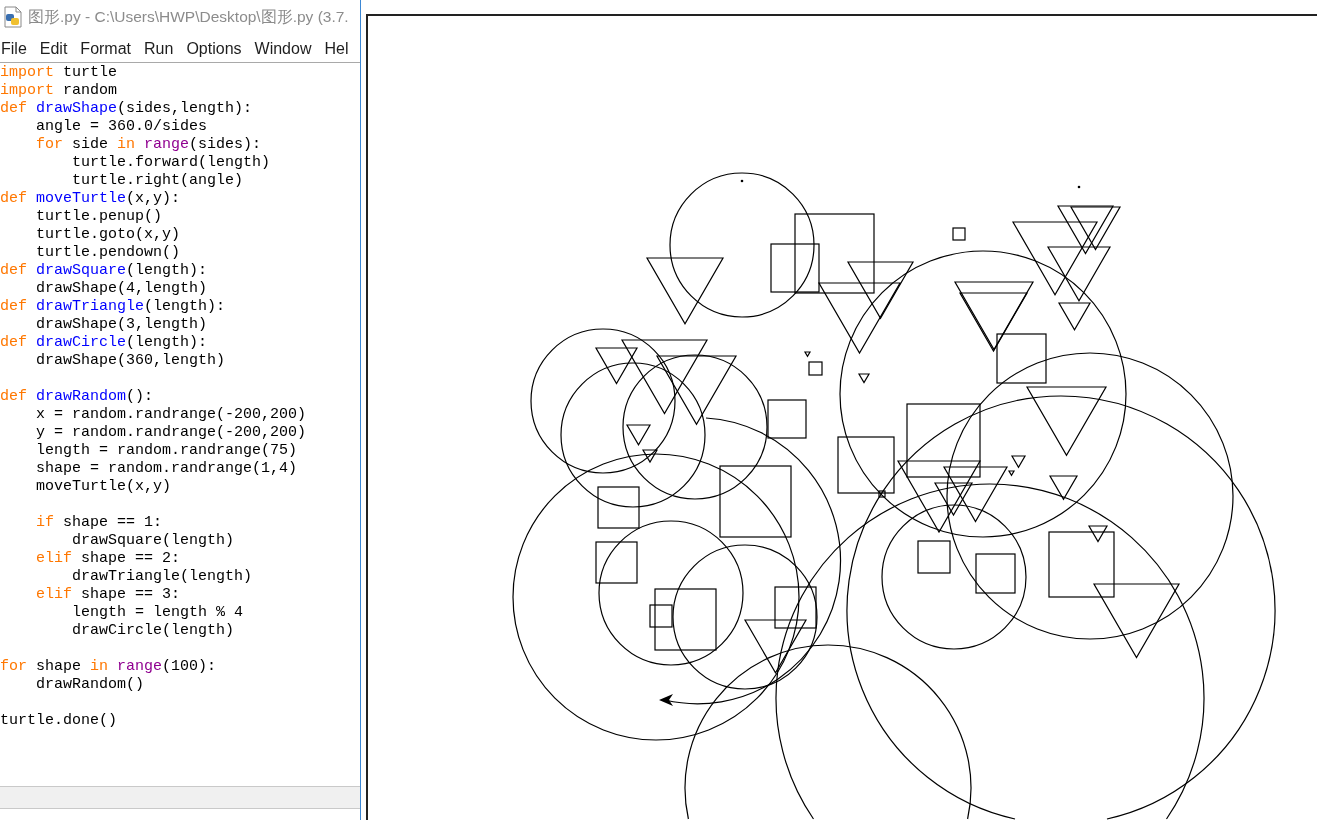 This screenshot has width=1317, height=820. I want to click on code-line: elif shape == 3:, so click(108, 595).